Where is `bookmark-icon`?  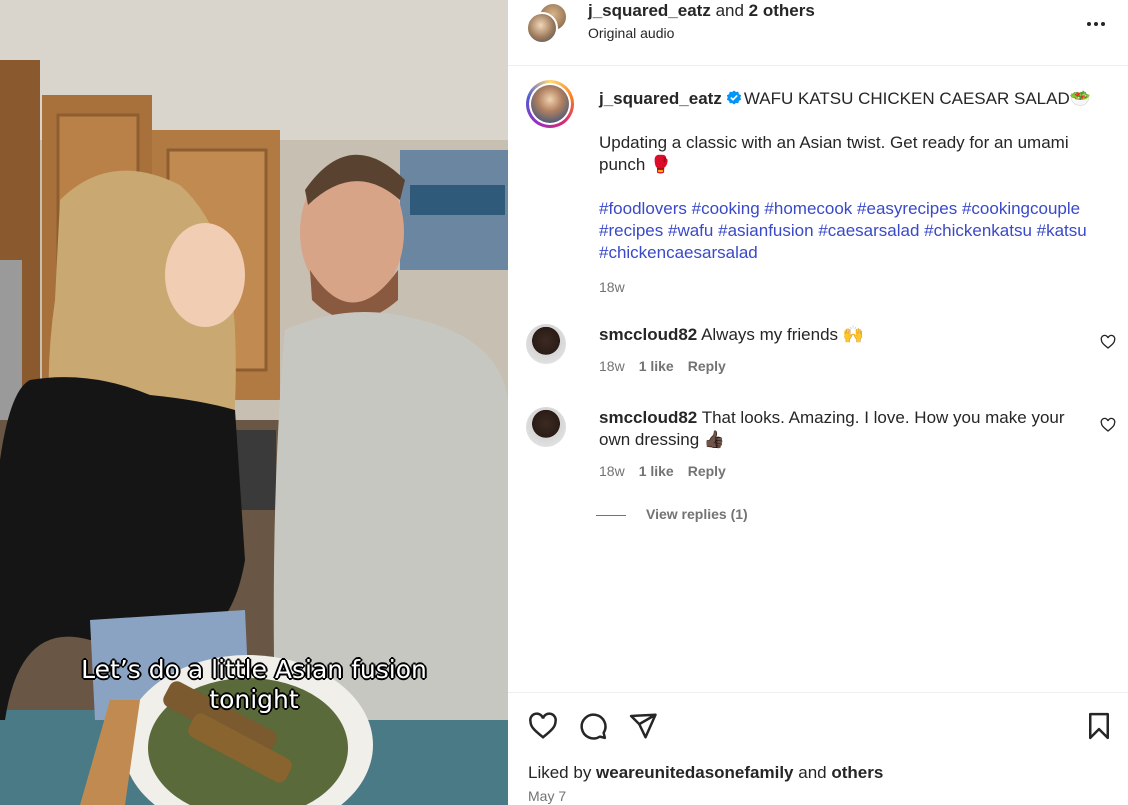
bookmark-icon is located at coordinates (1099, 726).